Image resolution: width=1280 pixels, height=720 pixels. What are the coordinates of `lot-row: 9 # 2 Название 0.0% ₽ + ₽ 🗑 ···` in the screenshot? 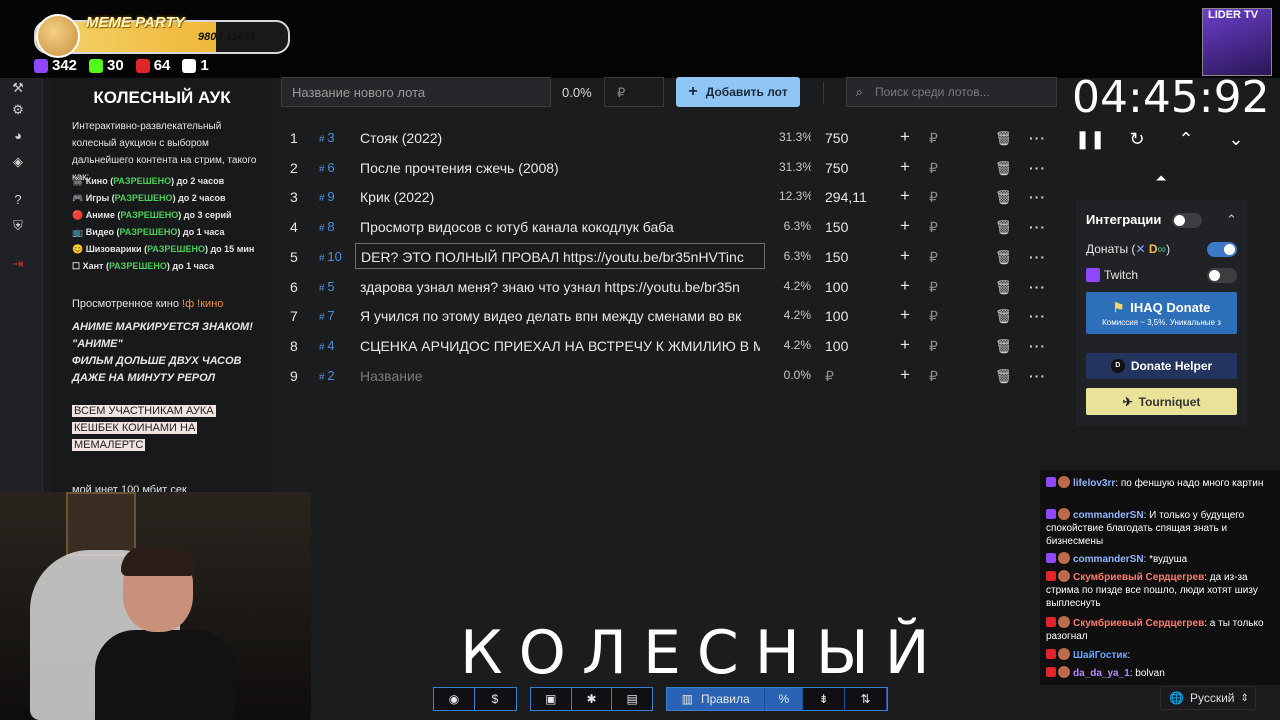 It's located at (669, 376).